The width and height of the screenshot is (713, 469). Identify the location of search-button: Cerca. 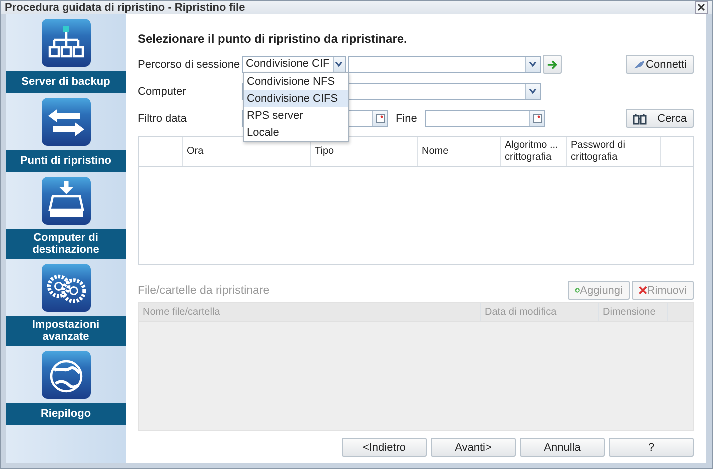
(660, 118).